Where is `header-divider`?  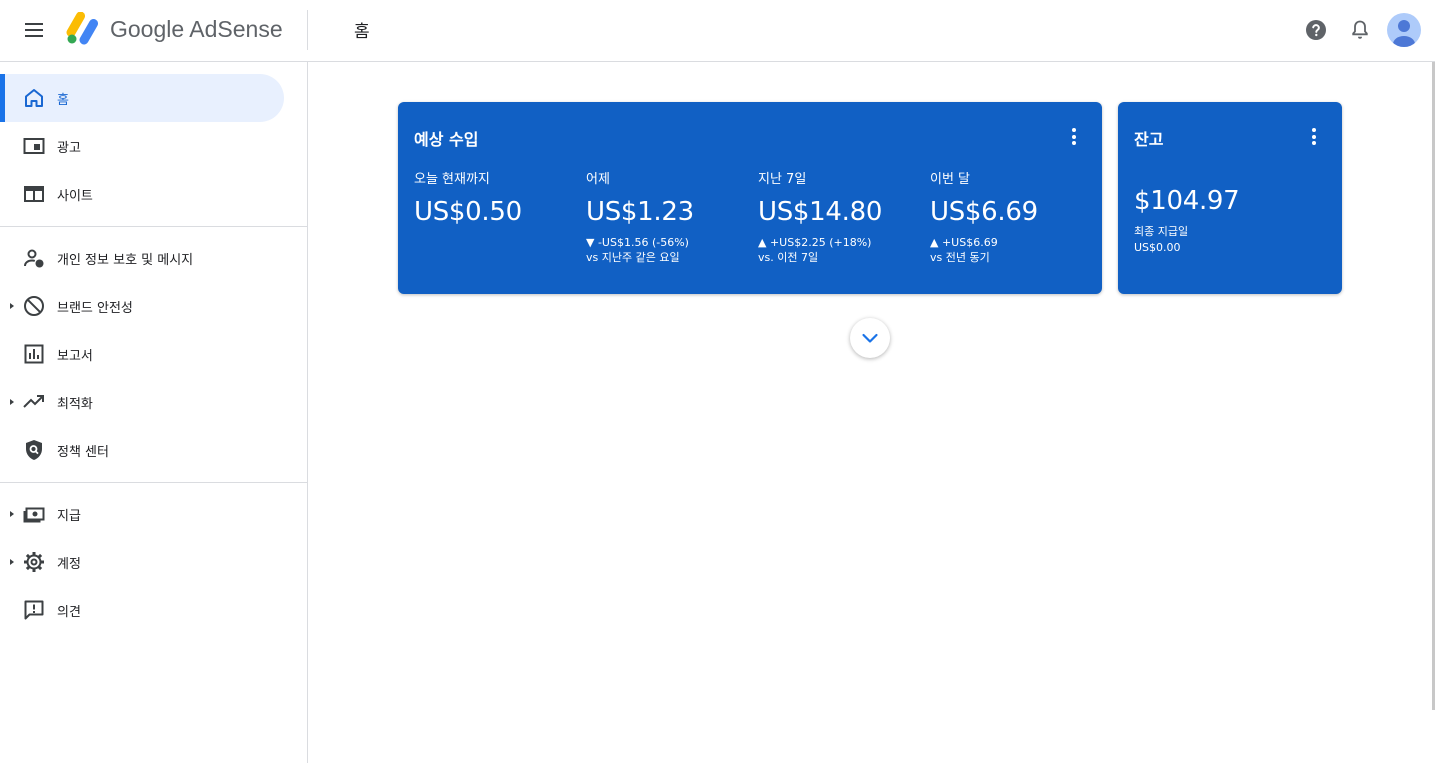
header-divider is located at coordinates (307, 30).